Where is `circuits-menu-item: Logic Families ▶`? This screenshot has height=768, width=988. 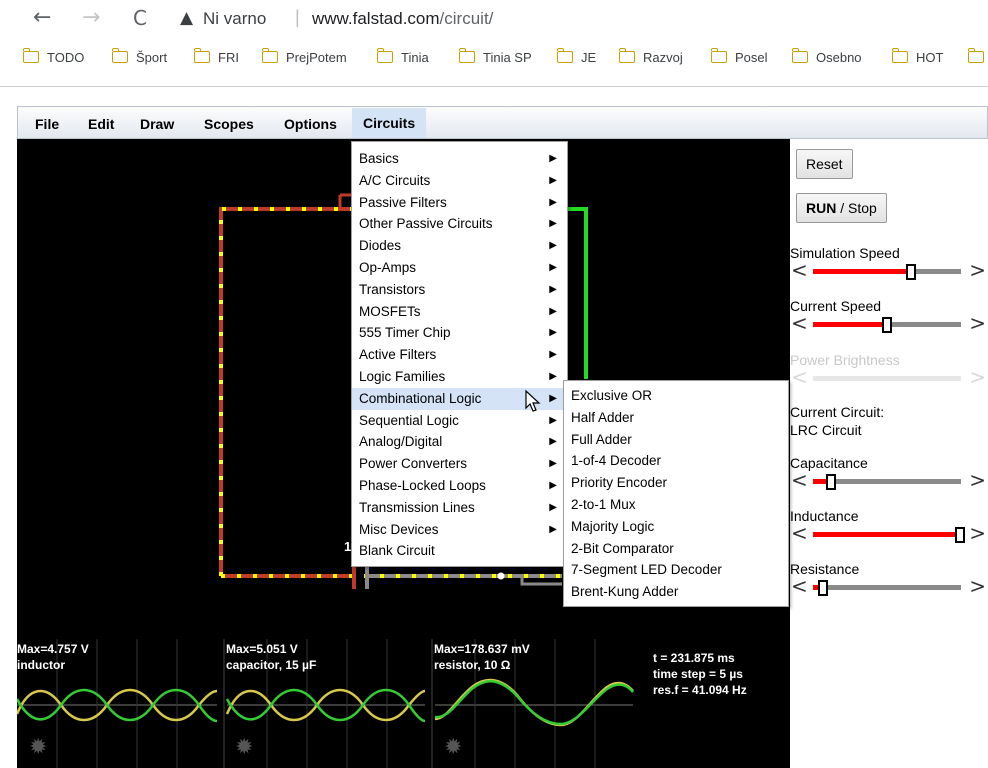 circuits-menu-item: Logic Families ▶ is located at coordinates (459, 377).